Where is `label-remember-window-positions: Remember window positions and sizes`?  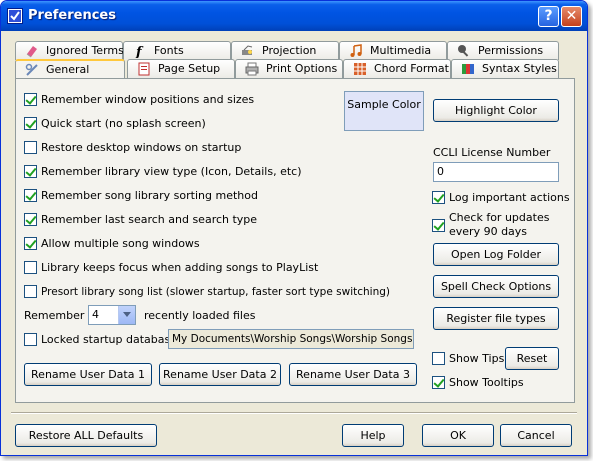 label-remember-window-positions: Remember window positions and sizes is located at coordinates (148, 99).